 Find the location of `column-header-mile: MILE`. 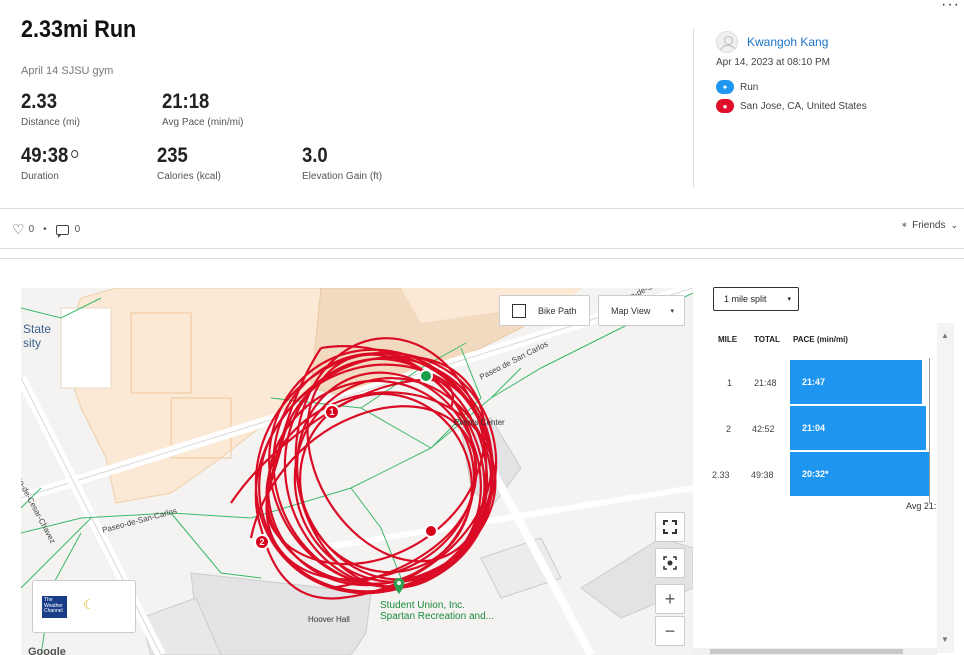

column-header-mile: MILE is located at coordinates (728, 339).